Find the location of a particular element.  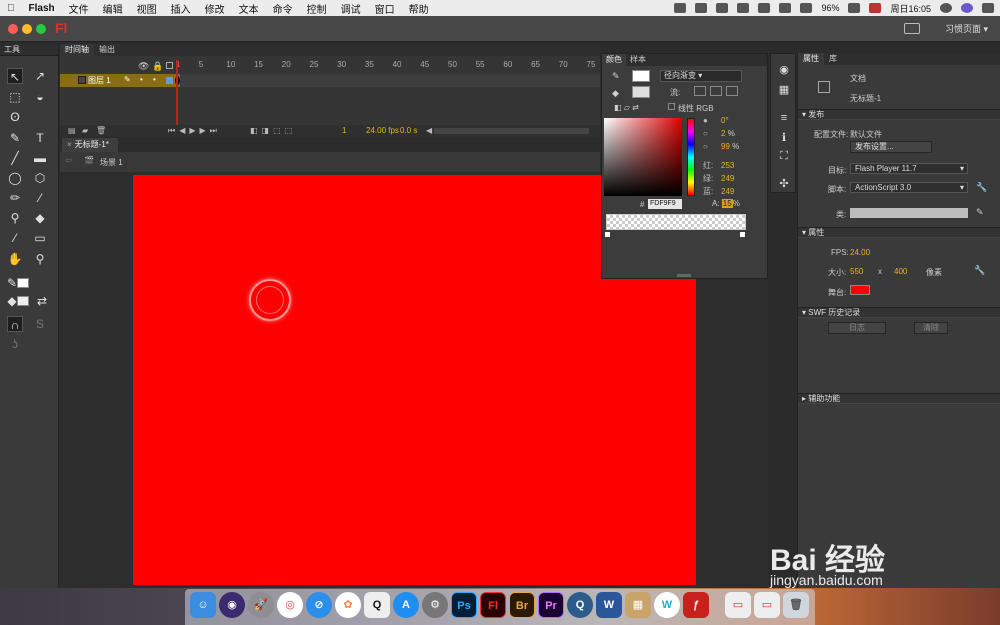

height-value: 400 is located at coordinates (900, 271).